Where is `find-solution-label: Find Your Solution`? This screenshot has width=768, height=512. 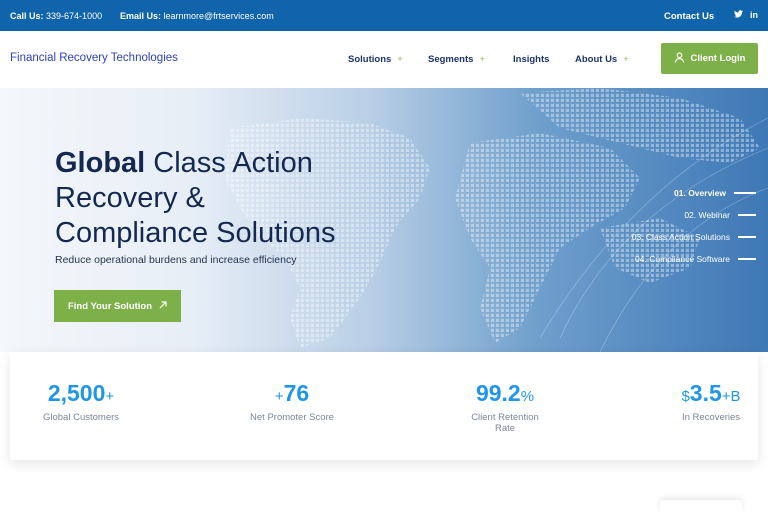 find-solution-label: Find Your Solution is located at coordinates (110, 306).